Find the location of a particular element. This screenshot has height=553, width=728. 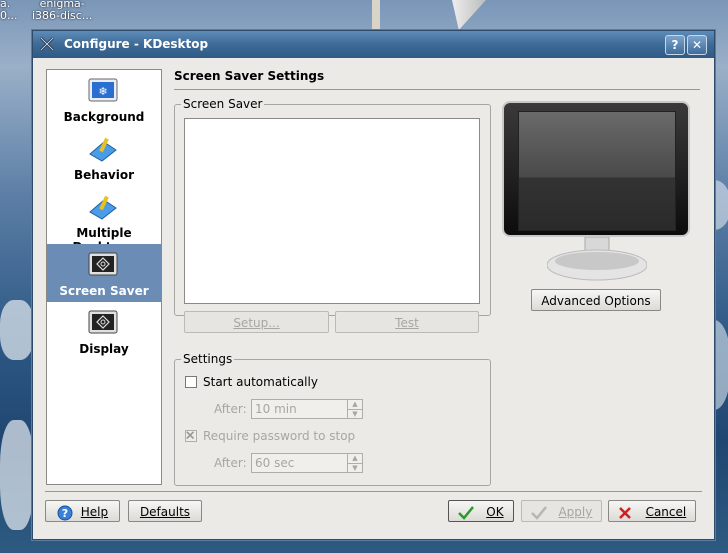

wallpaper-ship-sail is located at coordinates (469, 15).